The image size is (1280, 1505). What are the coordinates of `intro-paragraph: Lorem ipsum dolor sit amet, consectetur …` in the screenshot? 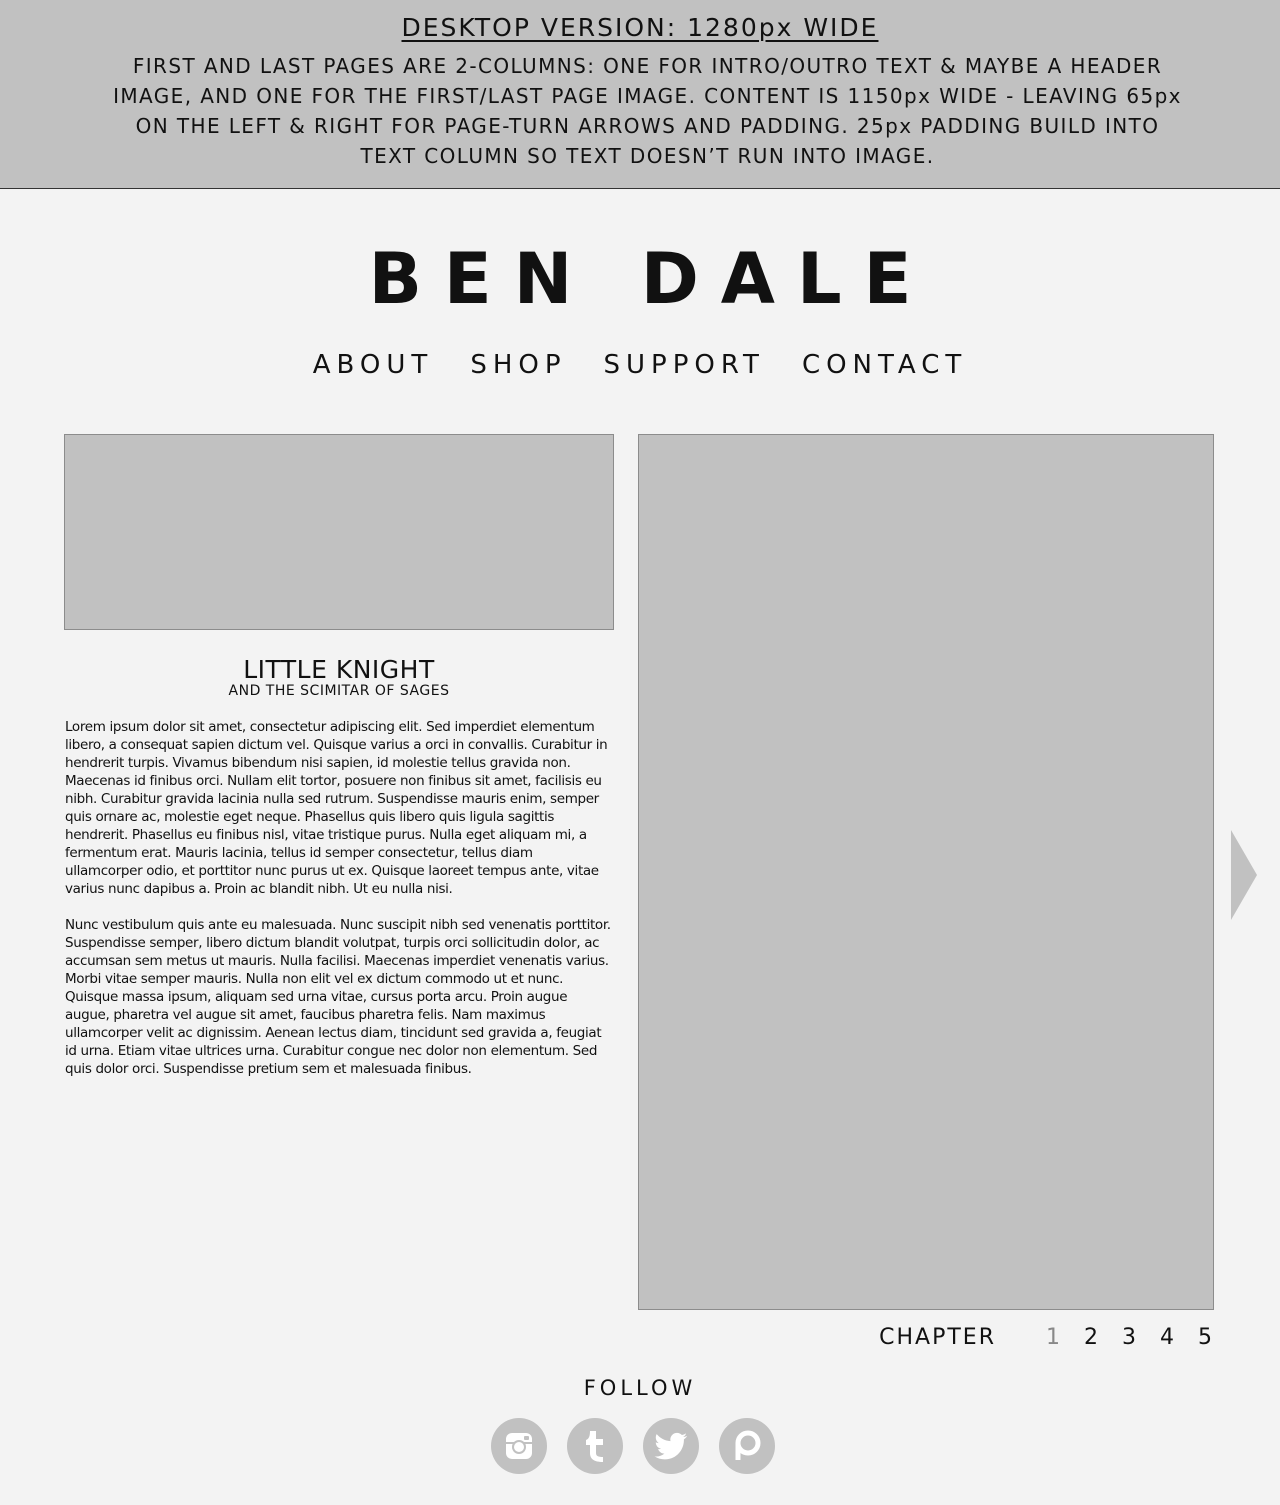 It's located at (336, 808).